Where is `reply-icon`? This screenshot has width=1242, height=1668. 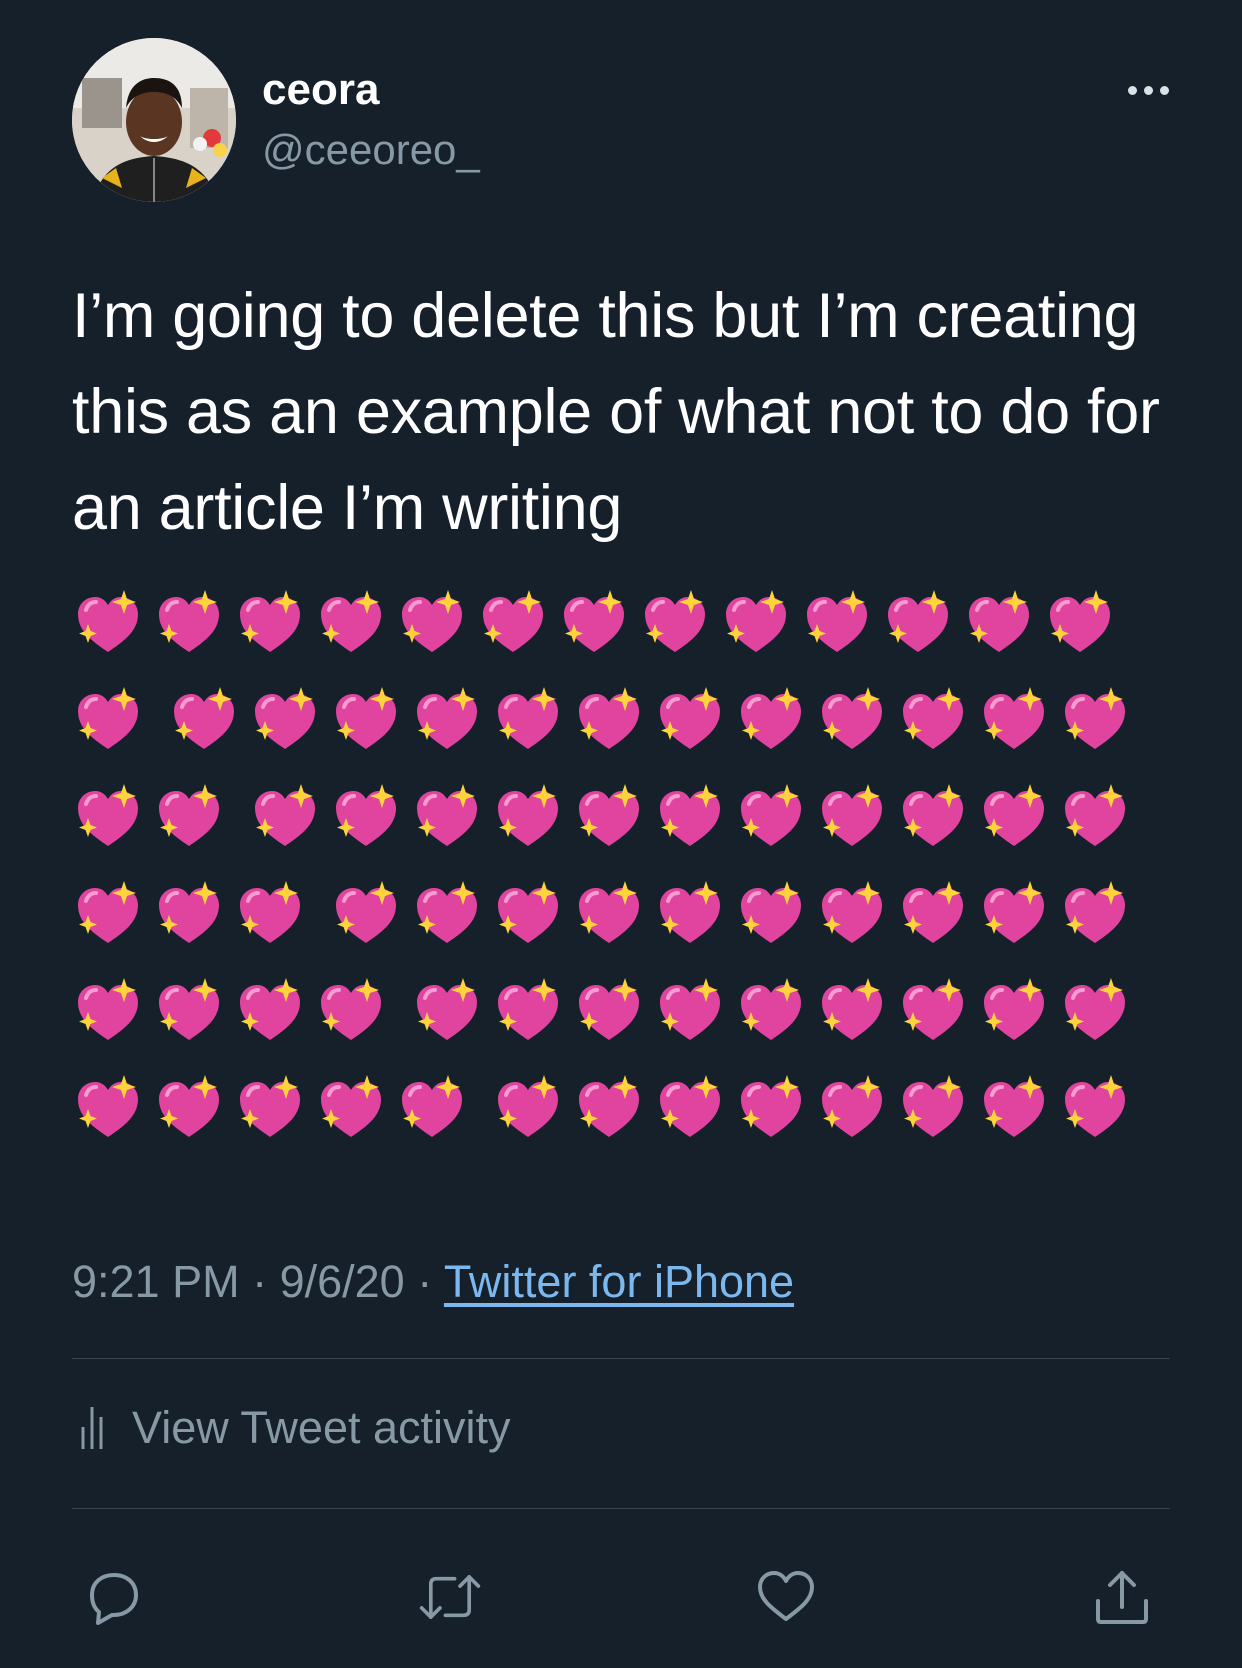 reply-icon is located at coordinates (114, 1599).